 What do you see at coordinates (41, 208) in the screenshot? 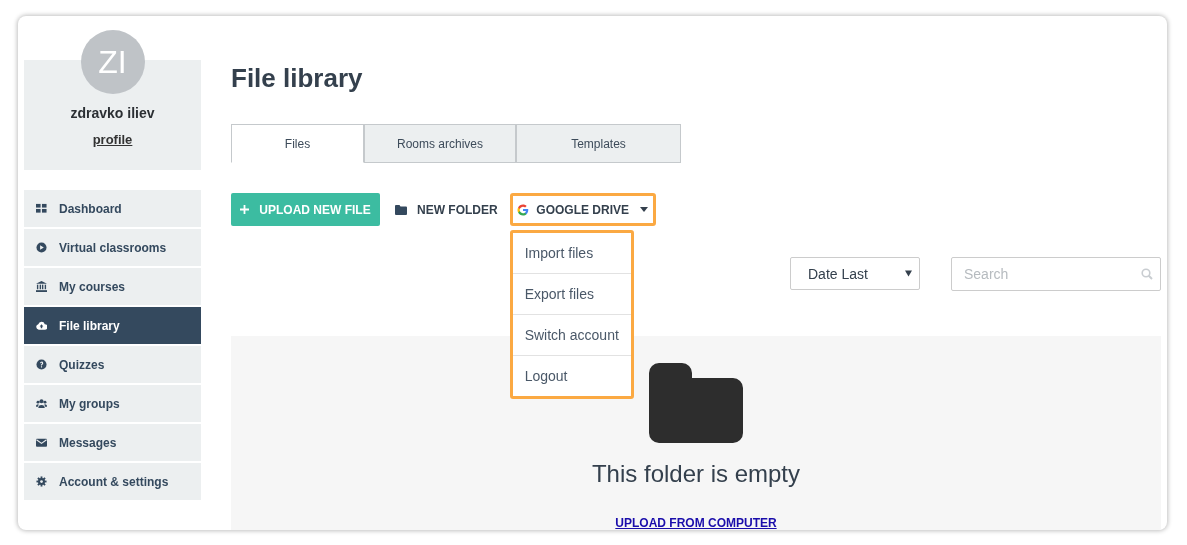
I see `grid-icon` at bounding box center [41, 208].